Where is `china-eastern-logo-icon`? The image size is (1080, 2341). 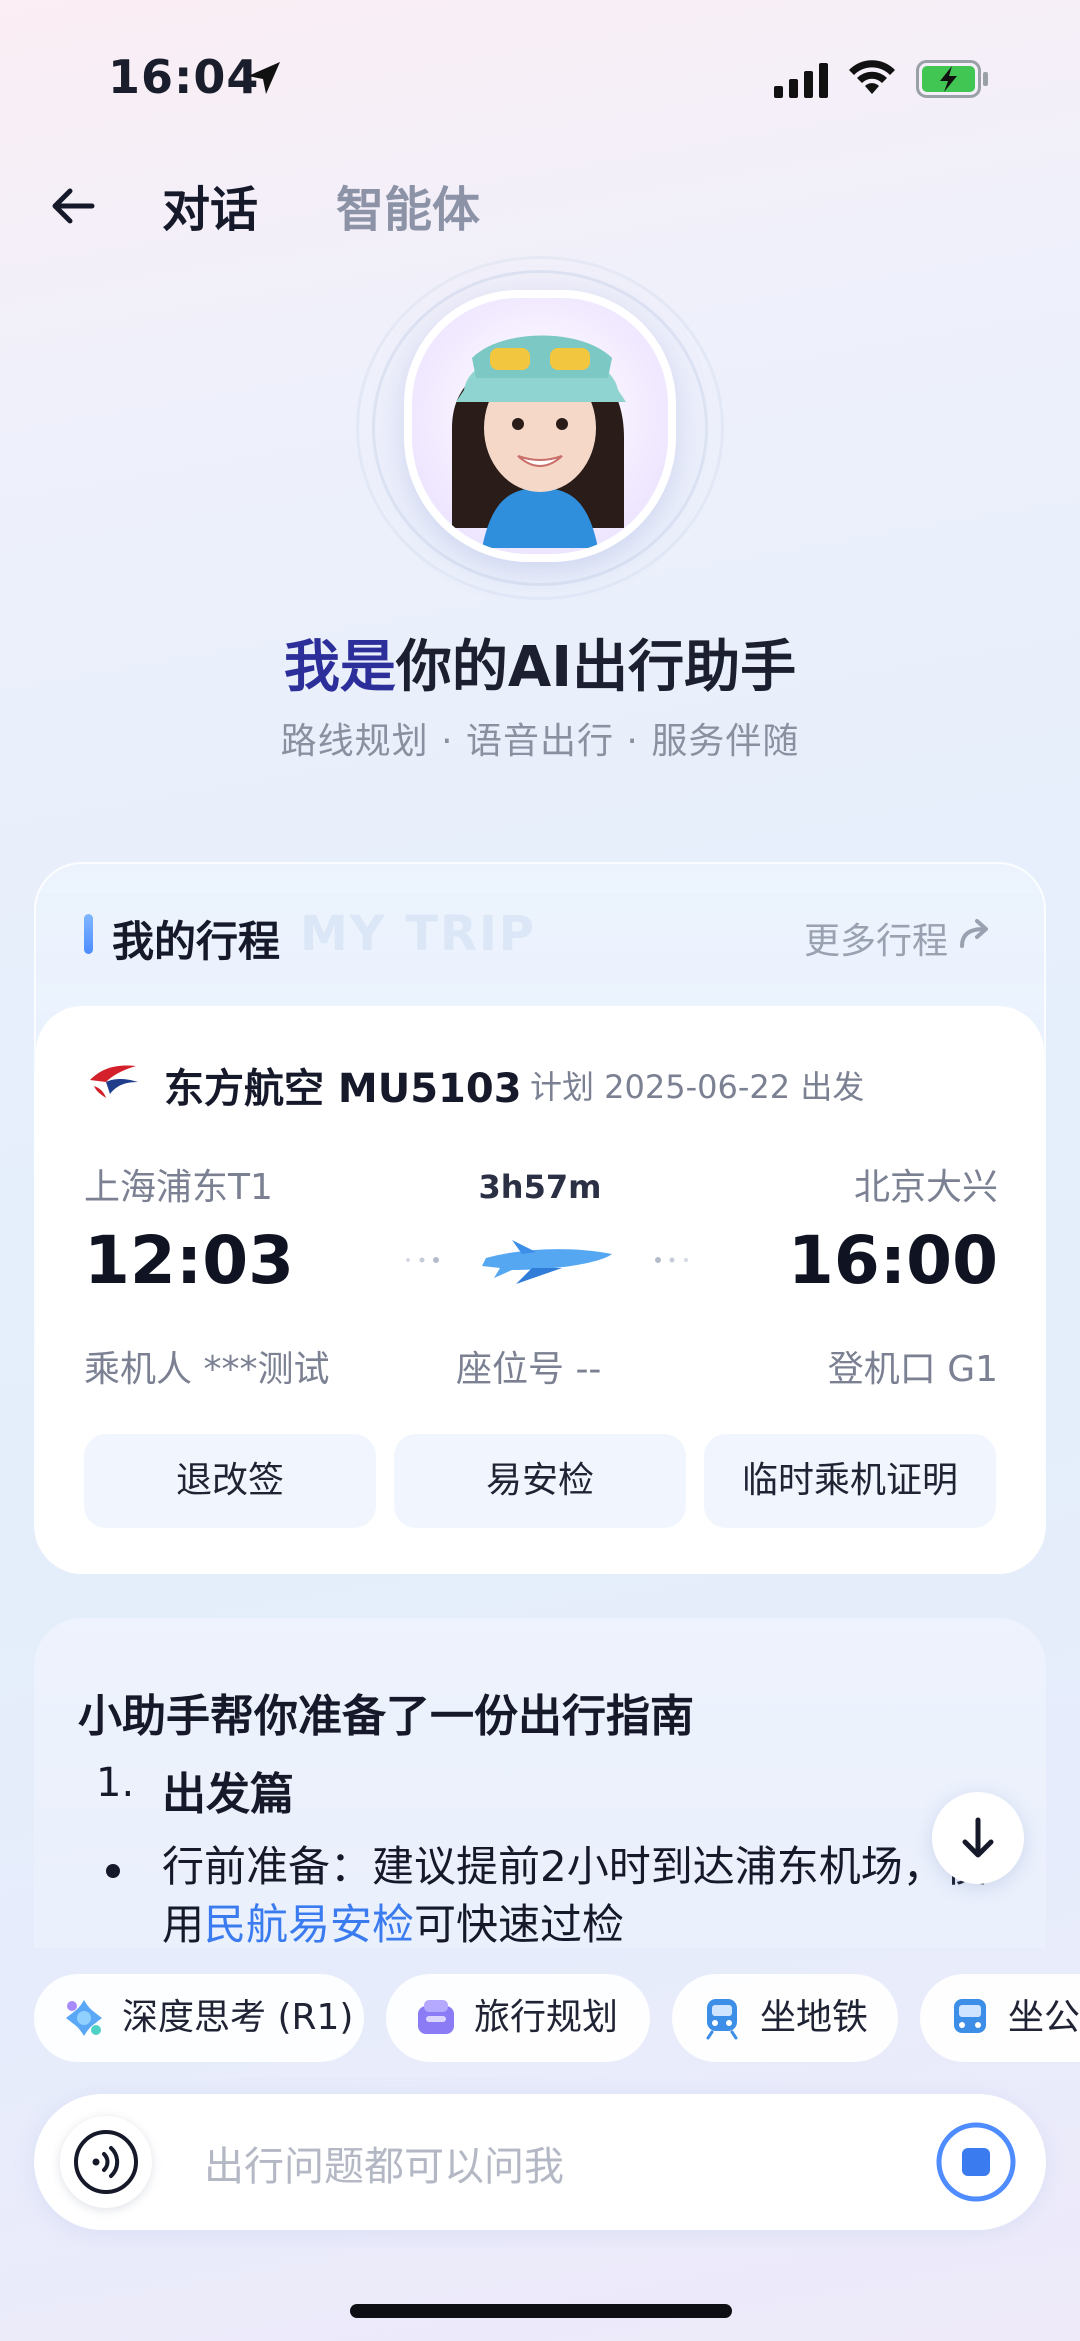
china-eastern-logo-icon is located at coordinates (114, 1081).